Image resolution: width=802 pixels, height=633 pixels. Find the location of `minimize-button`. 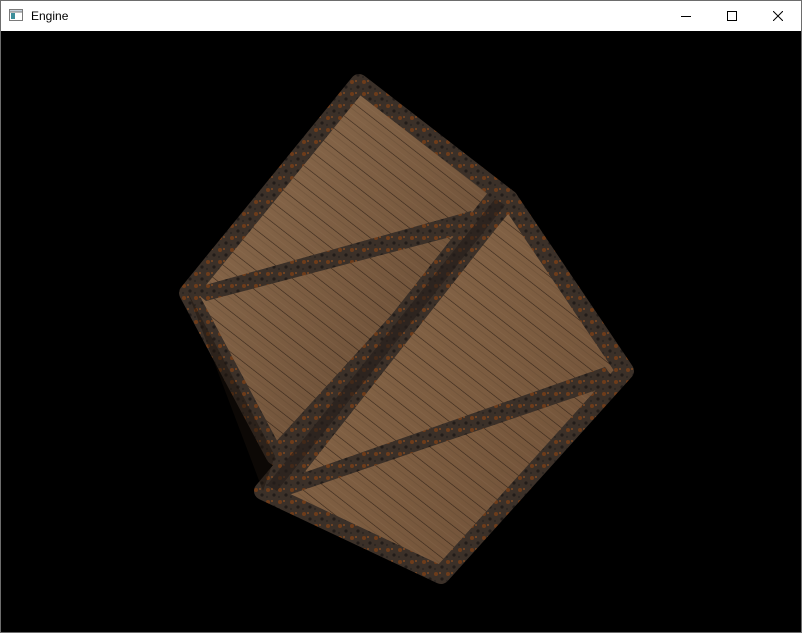

minimize-button is located at coordinates (686, 16).